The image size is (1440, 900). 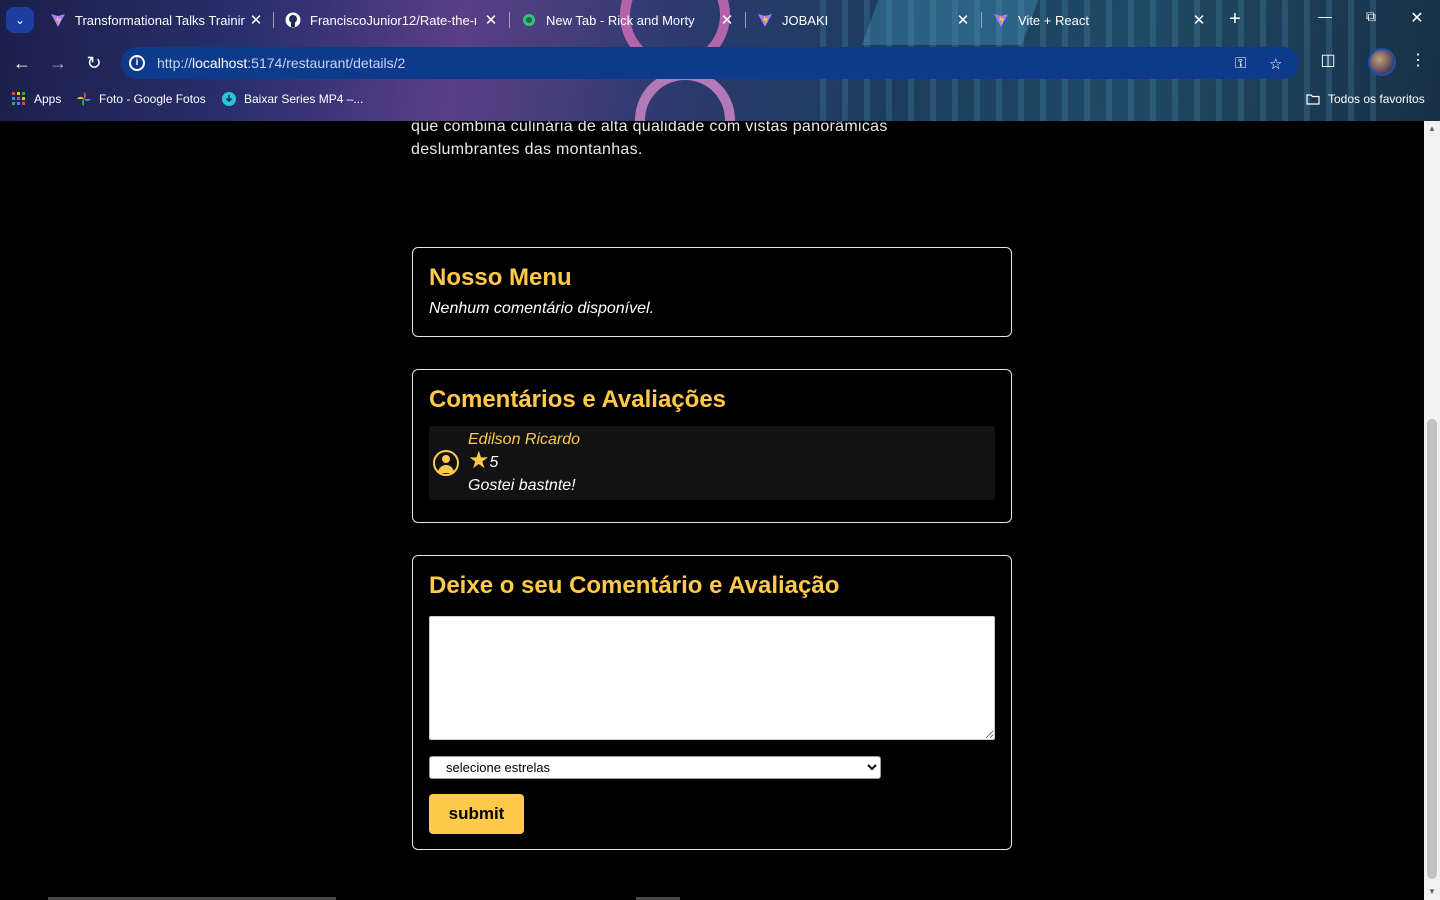 I want to click on arrow-left-icon: ←, so click(x=22, y=63).